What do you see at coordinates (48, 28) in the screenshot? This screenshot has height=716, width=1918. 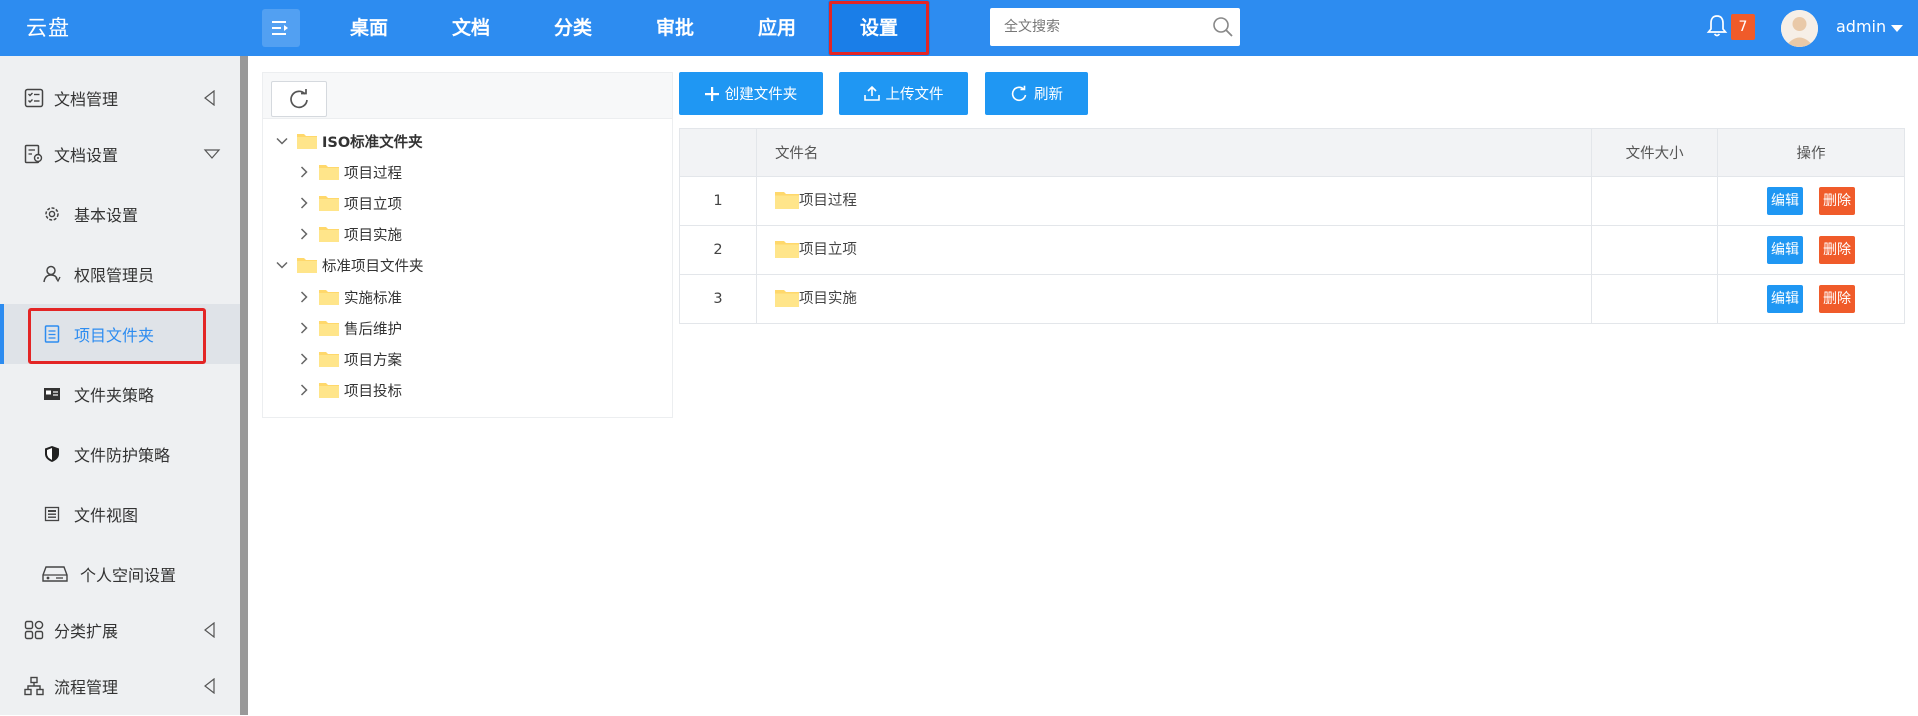 I see `app-logo: 云盘` at bounding box center [48, 28].